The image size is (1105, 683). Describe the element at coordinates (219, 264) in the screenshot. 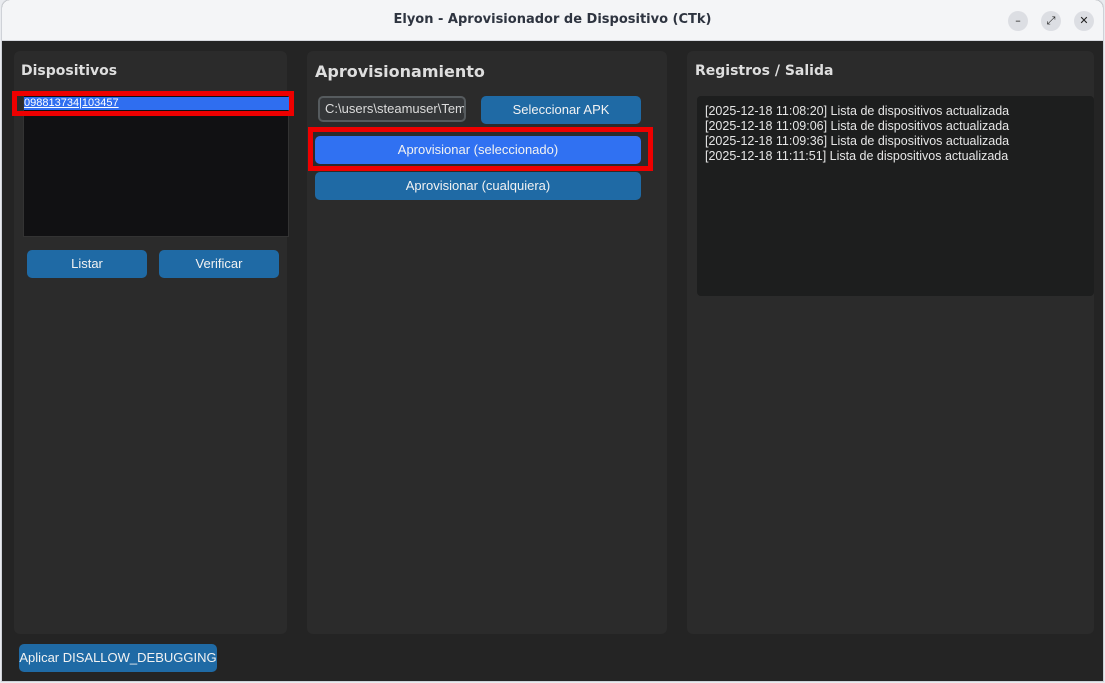

I see `verify-button: Verificar` at that location.